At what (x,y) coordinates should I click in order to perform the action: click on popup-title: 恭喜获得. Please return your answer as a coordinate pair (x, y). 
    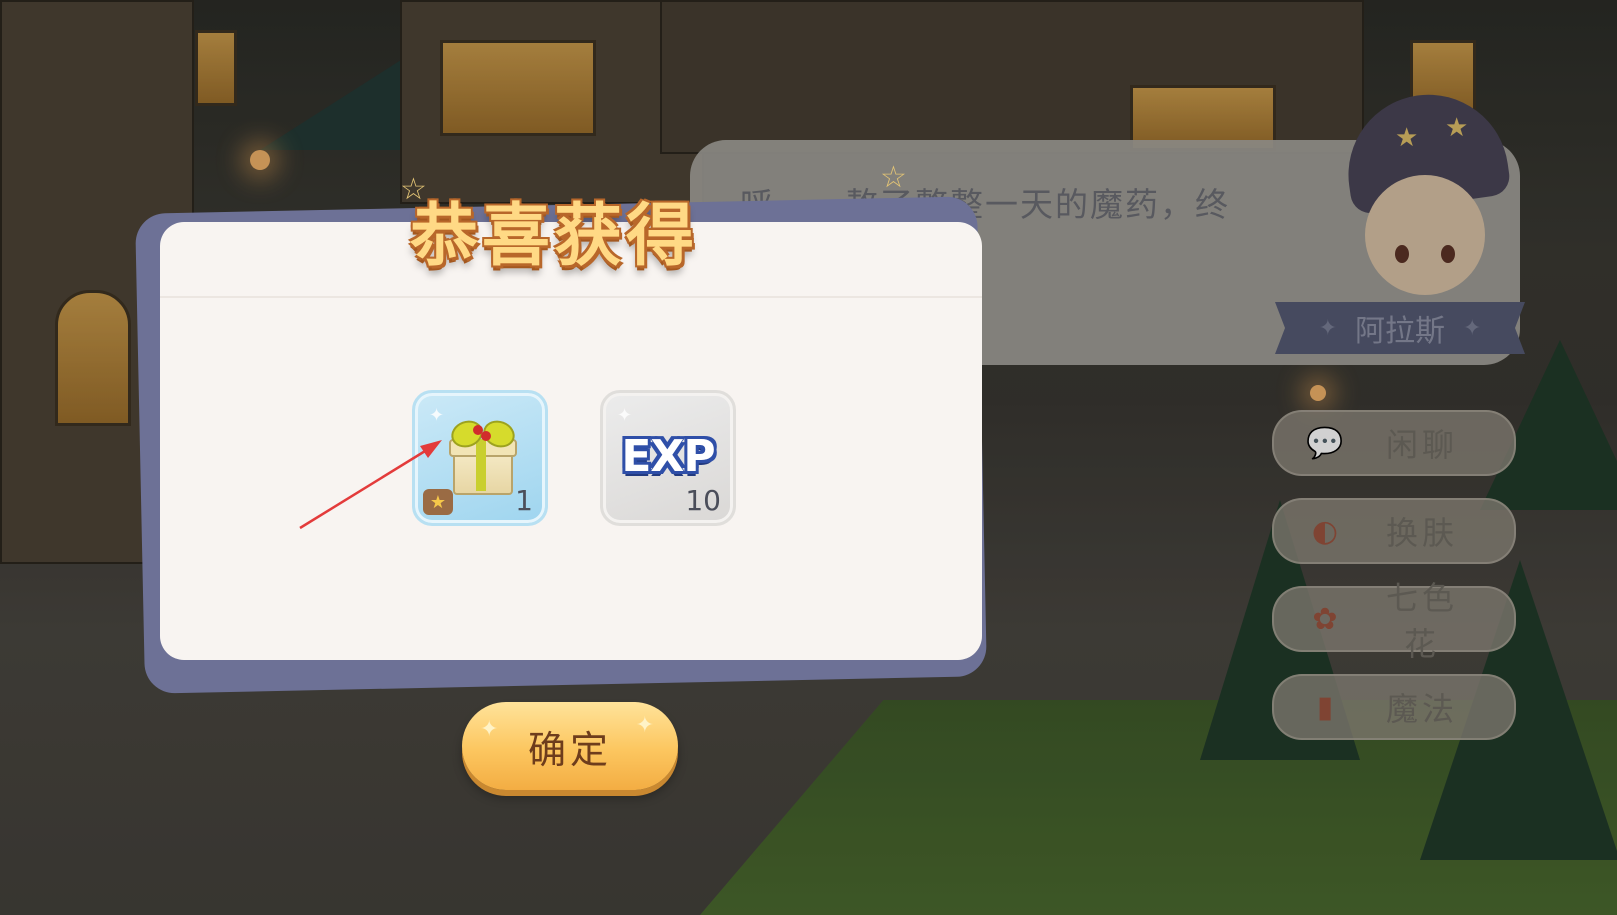
    Looking at the image, I should click on (554, 236).